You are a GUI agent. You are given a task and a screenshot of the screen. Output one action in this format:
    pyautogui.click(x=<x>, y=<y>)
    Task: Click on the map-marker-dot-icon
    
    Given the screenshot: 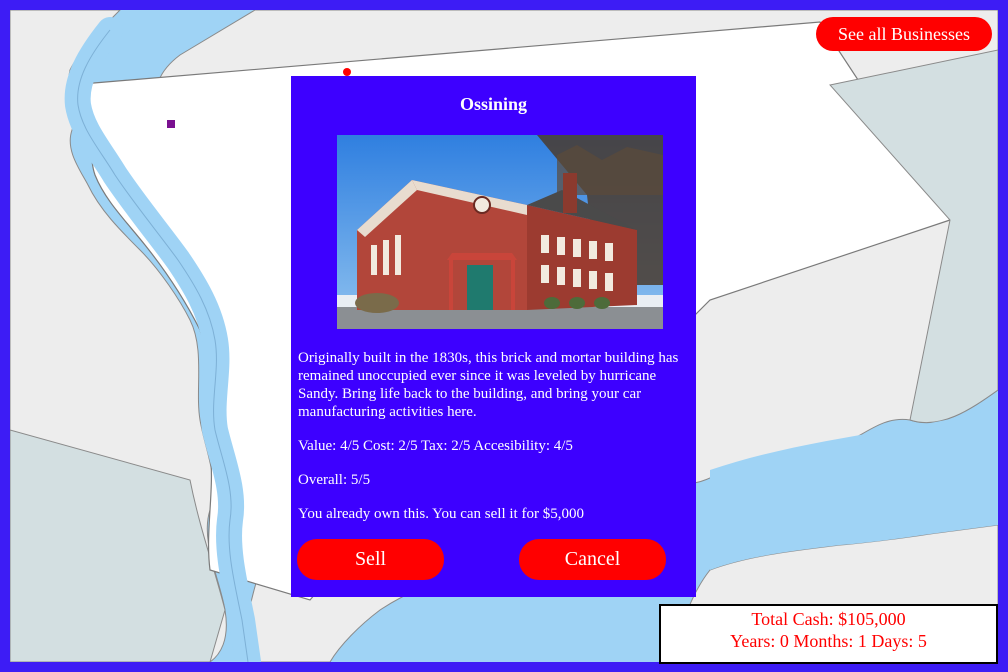 What is the action you would take?
    pyautogui.click(x=347, y=72)
    